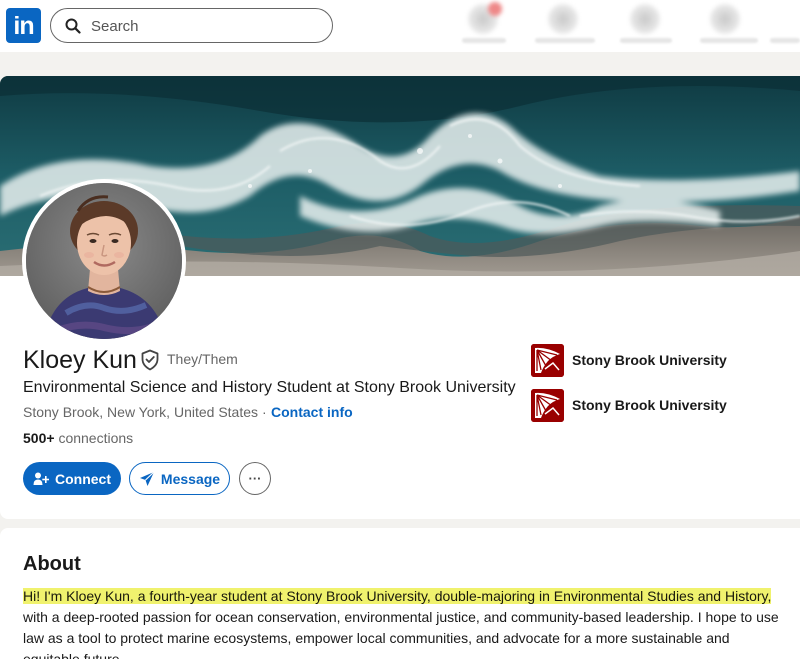 The width and height of the screenshot is (800, 659). What do you see at coordinates (147, 478) in the screenshot?
I see `send-icon` at bounding box center [147, 478].